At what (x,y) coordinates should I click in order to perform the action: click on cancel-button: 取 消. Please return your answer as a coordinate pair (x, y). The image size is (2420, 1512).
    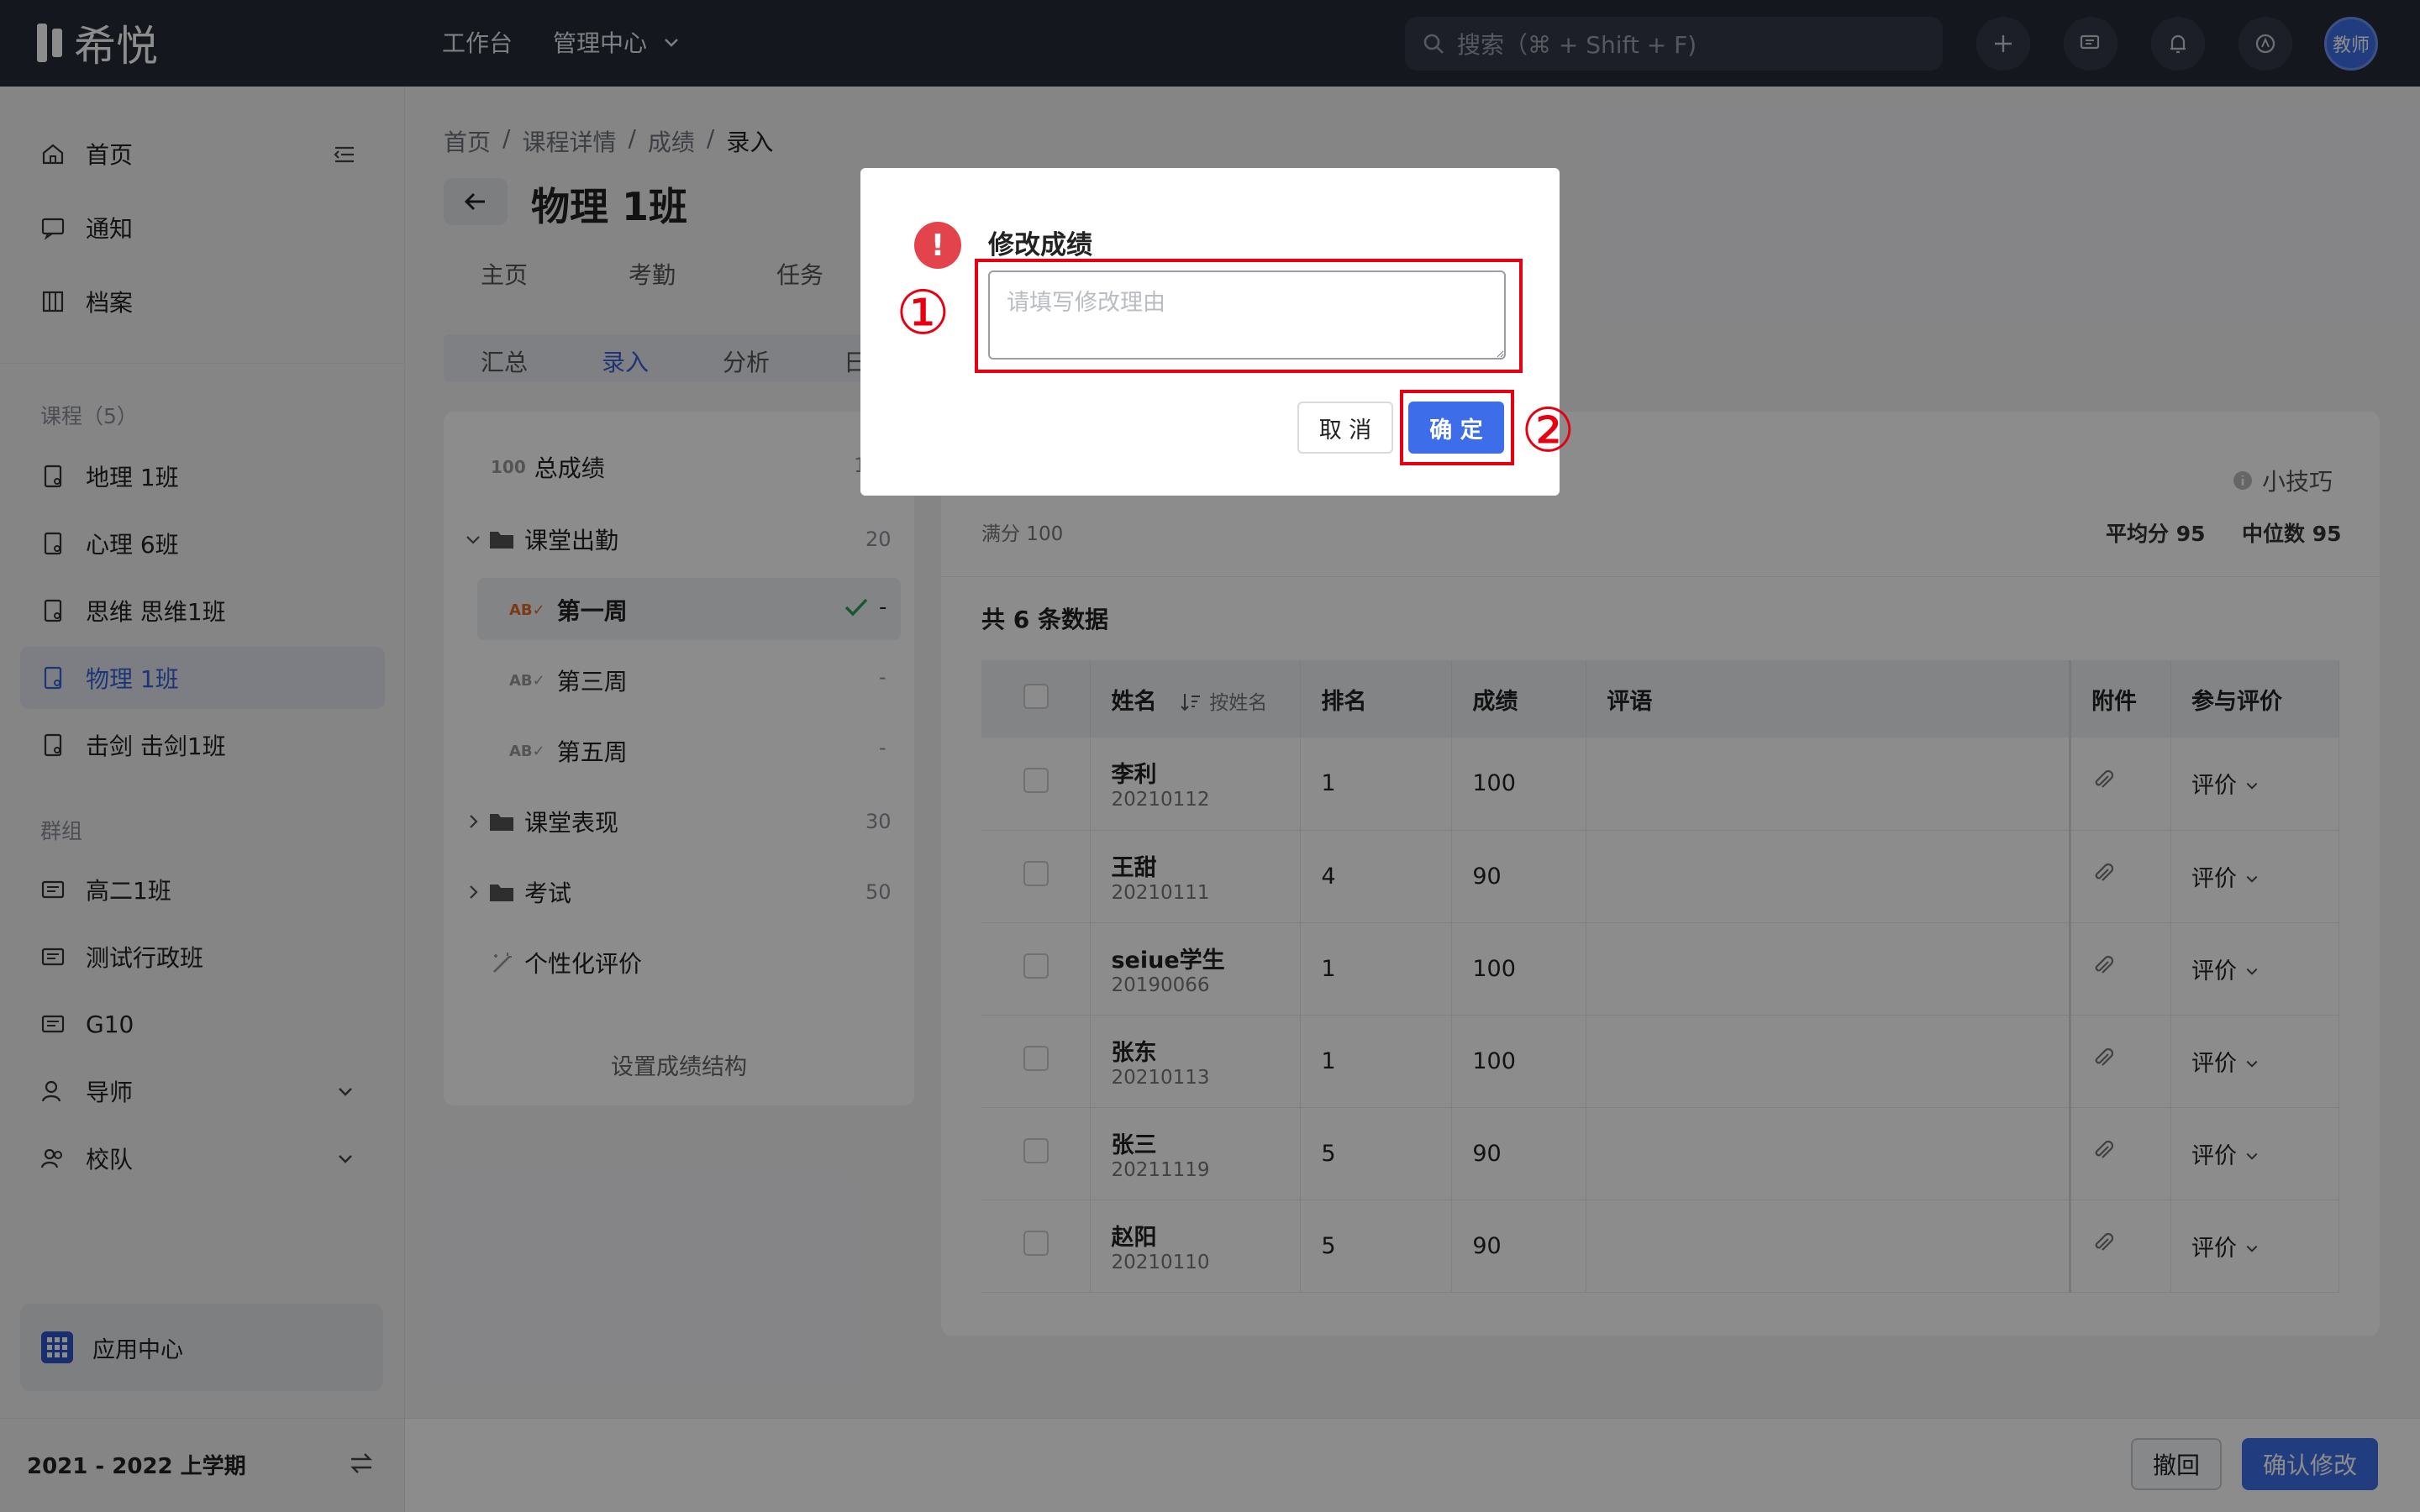
    Looking at the image, I should click on (1345, 428).